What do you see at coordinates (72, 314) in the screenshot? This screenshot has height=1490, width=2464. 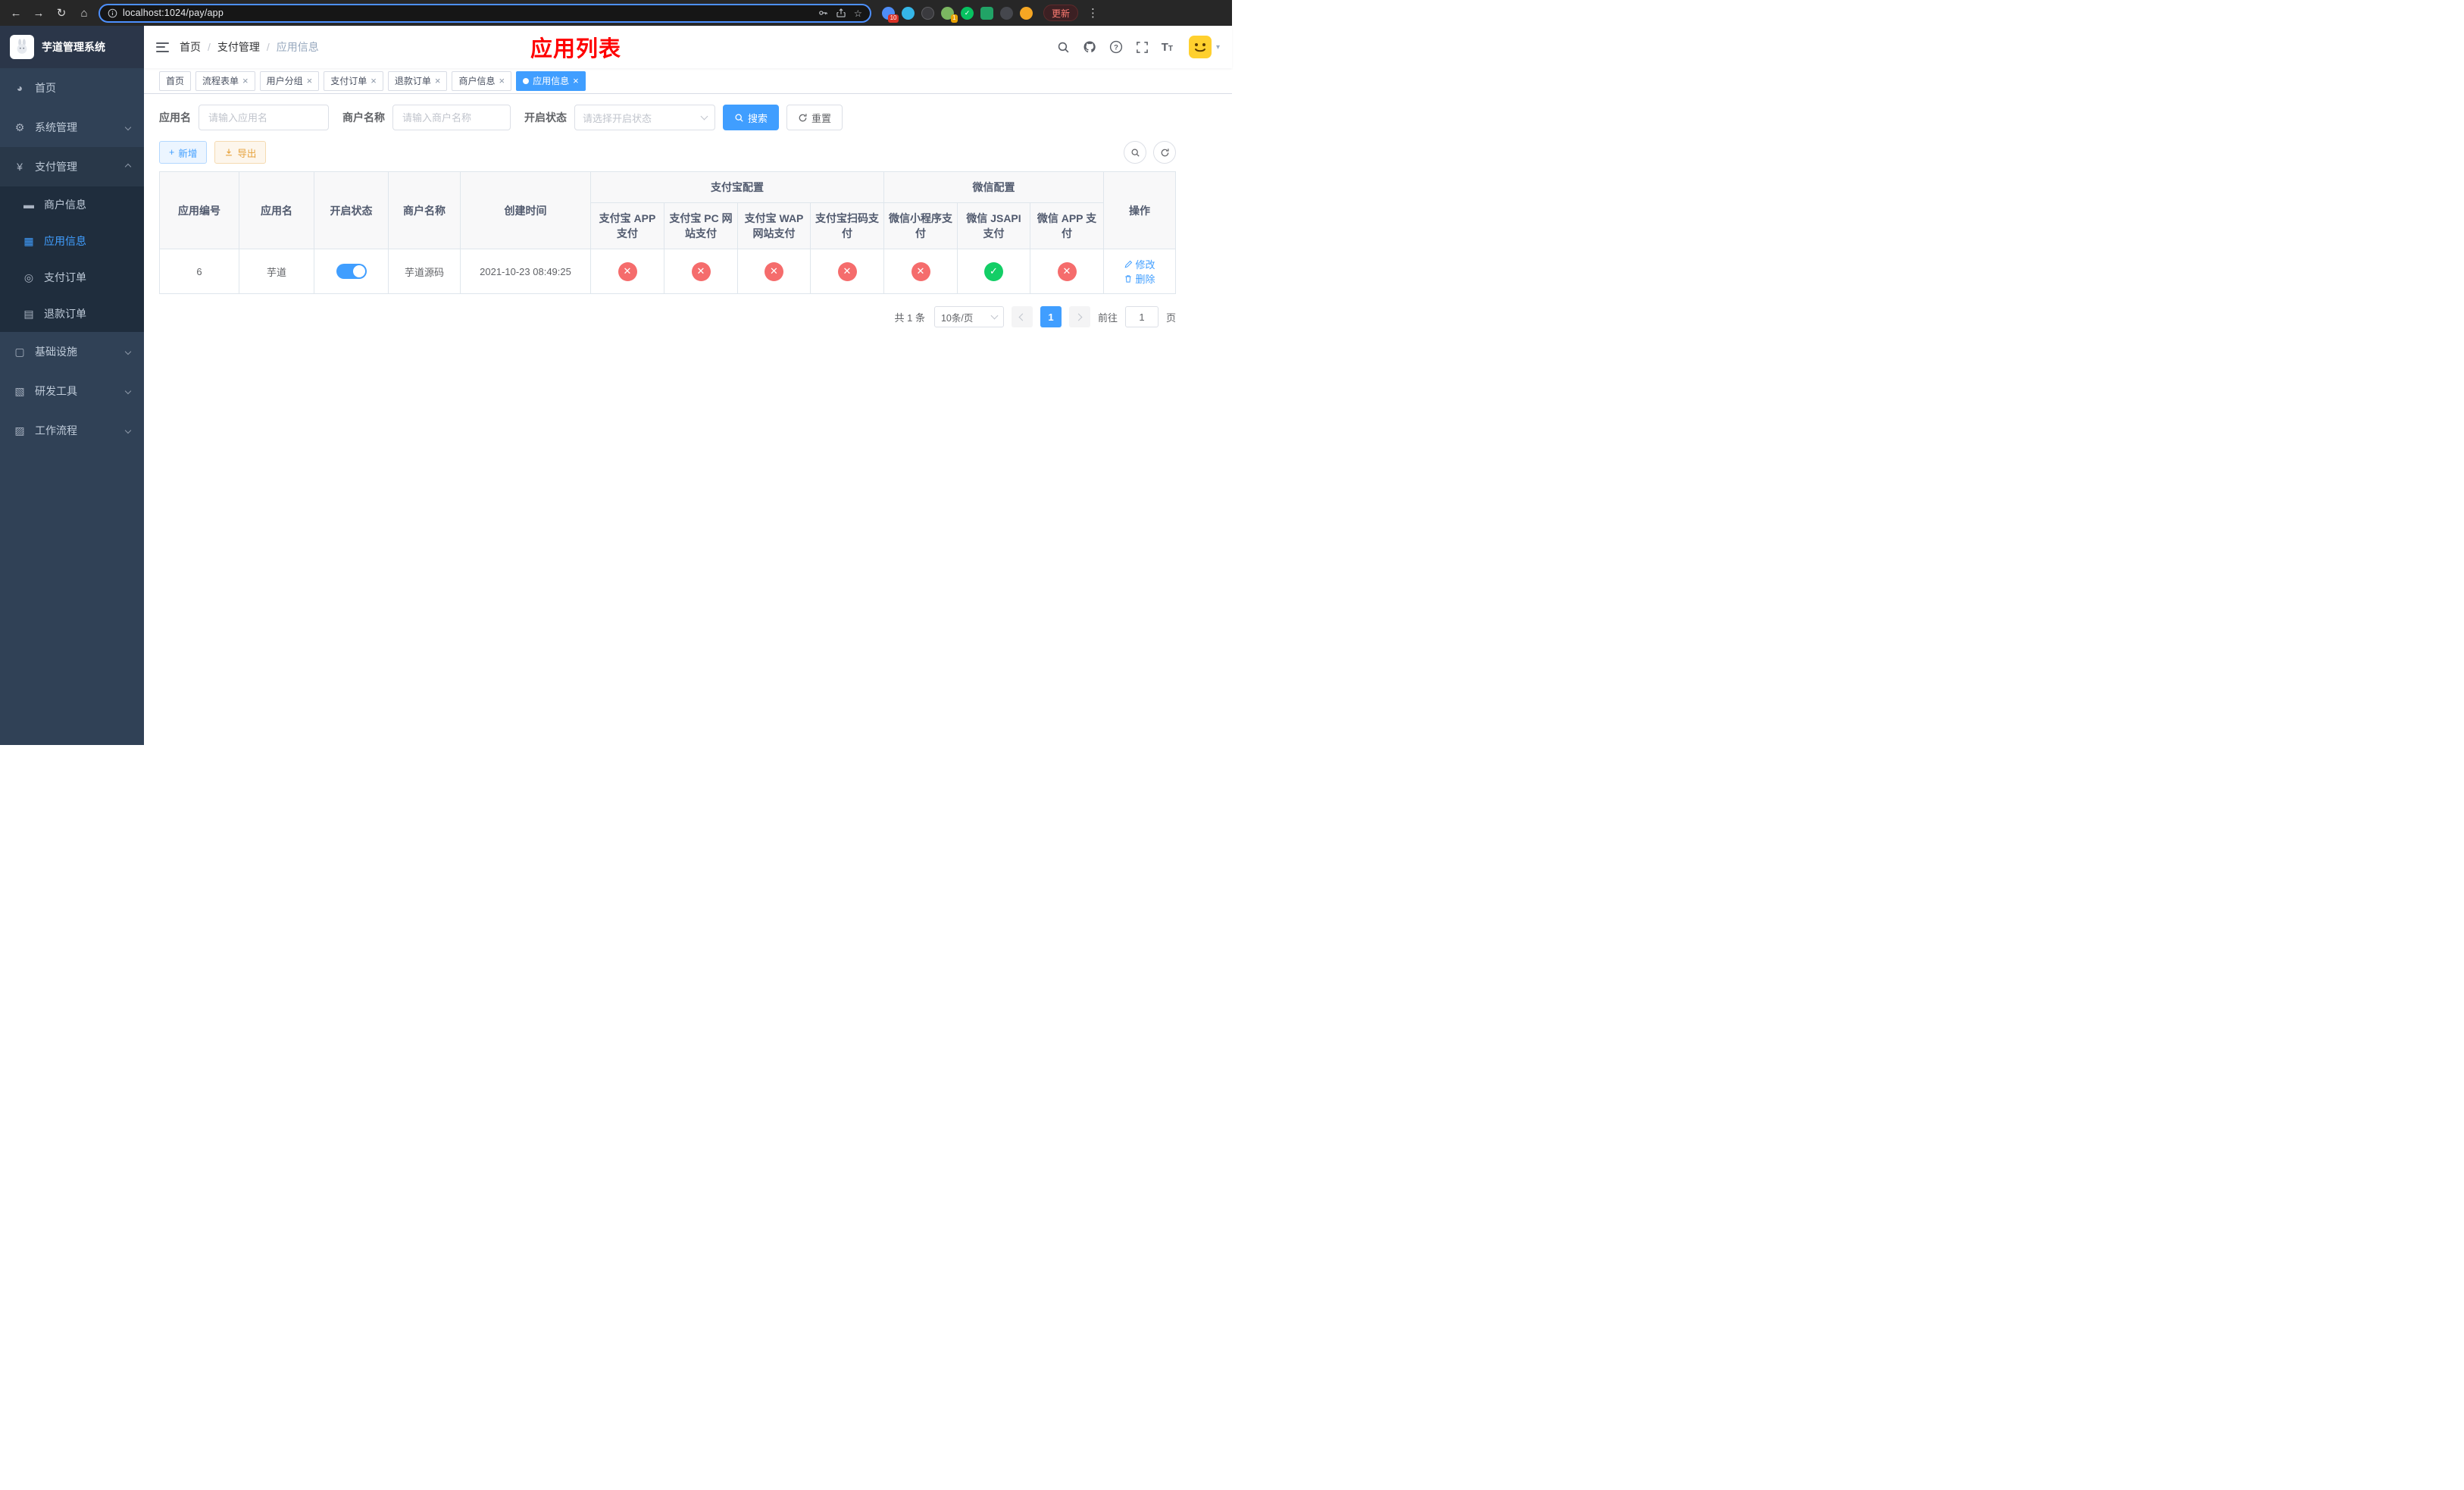 I see `sidebar-item-refund-orders: ▤ 退款订单` at bounding box center [72, 314].